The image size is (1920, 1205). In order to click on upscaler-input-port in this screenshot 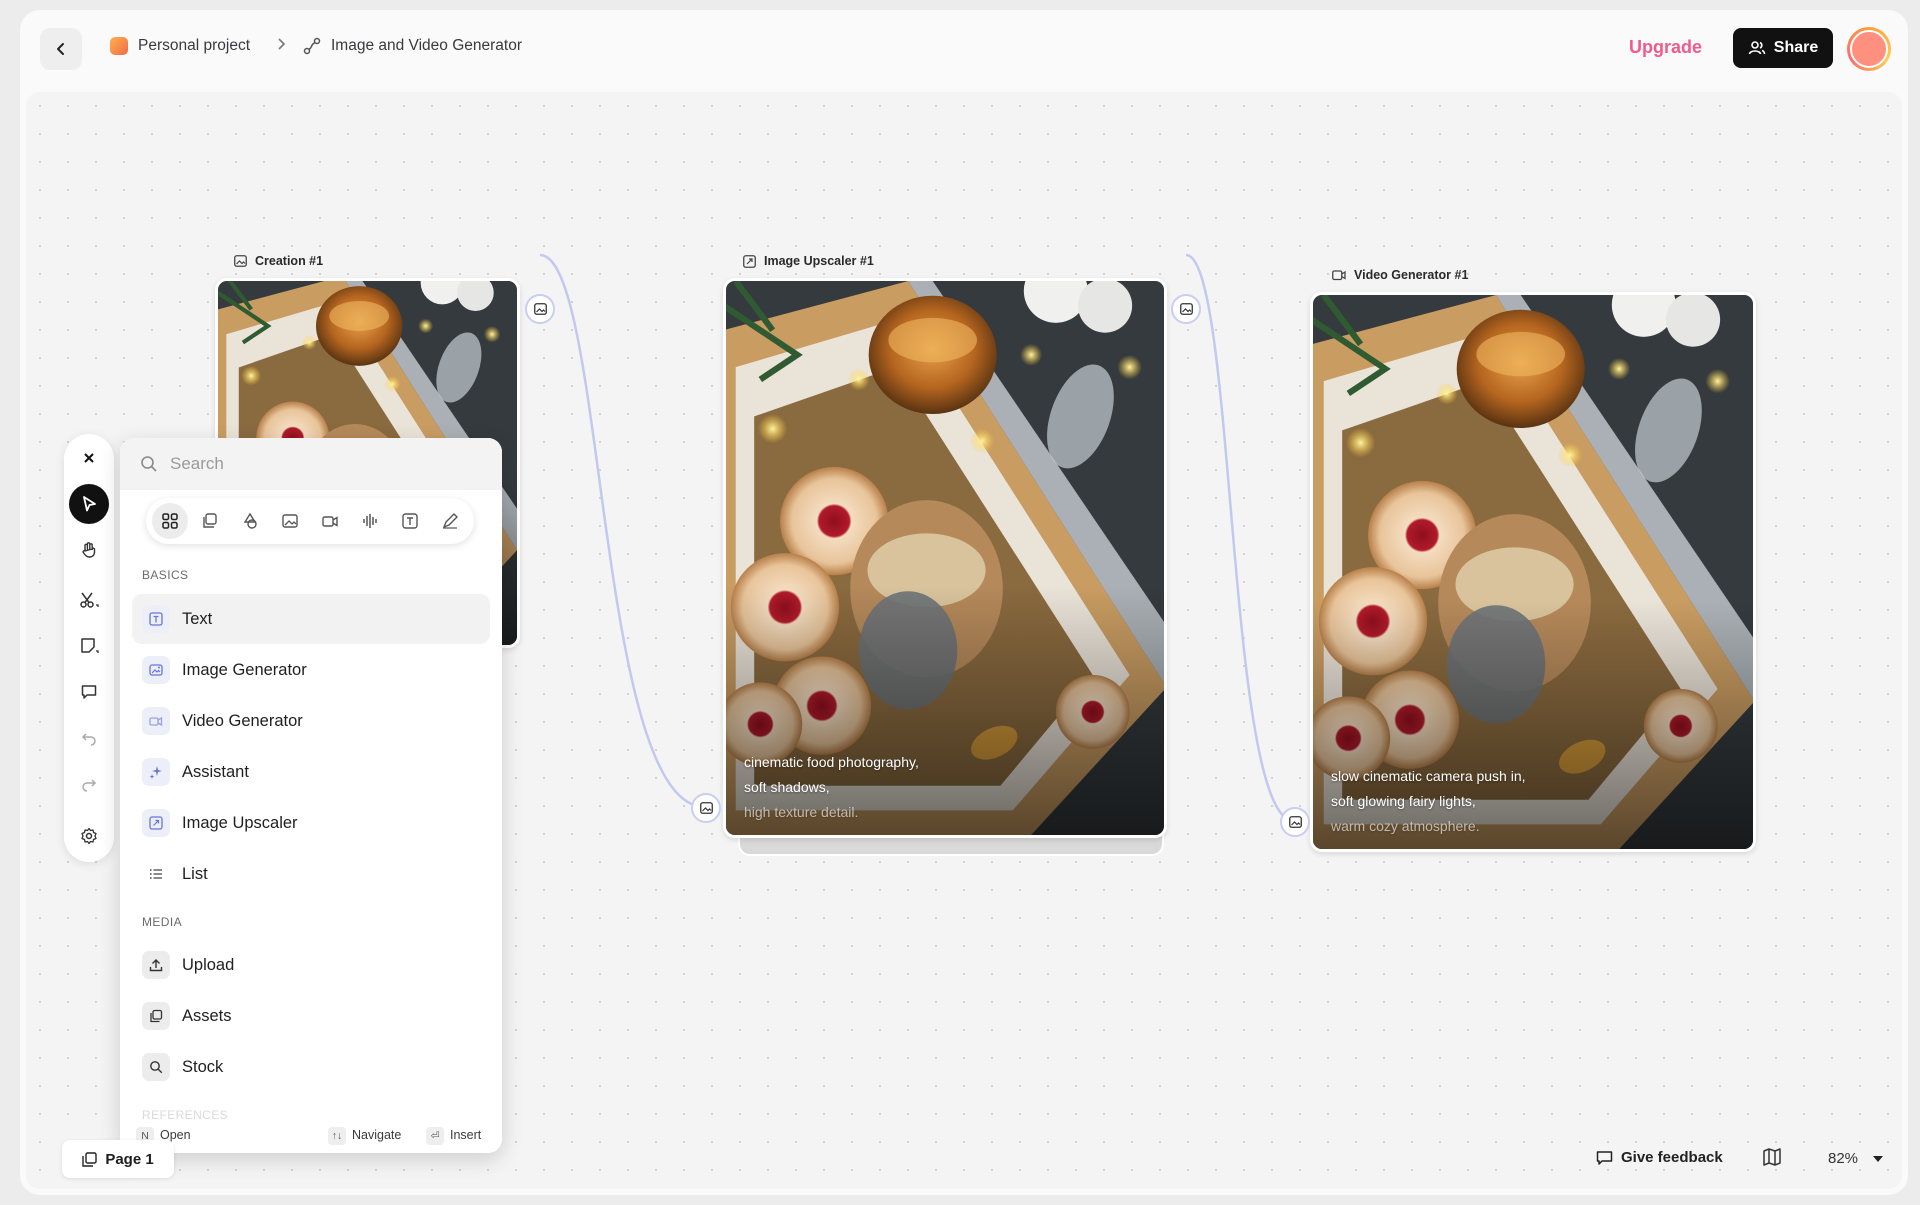, I will do `click(706, 808)`.